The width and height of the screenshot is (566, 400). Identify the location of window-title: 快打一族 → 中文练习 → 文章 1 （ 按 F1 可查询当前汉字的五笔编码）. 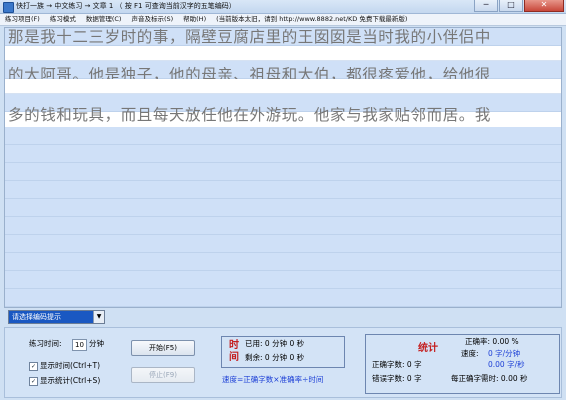
(126, 6).